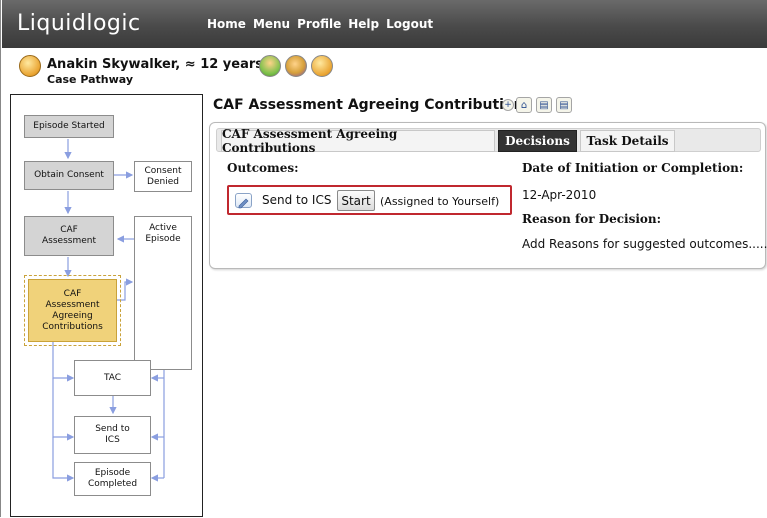  Describe the element at coordinates (358, 141) in the screenshot. I see `tab-caf-assessment: CAF Assessment Agreeing Contributions` at that location.